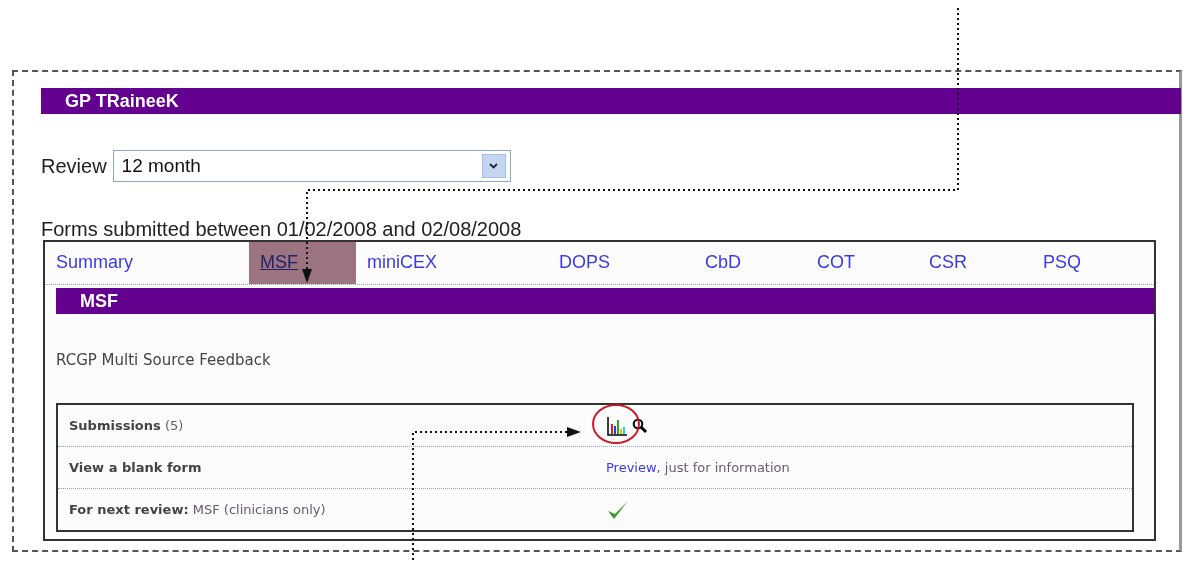 The image size is (1203, 562). Describe the element at coordinates (122, 101) in the screenshot. I see `user-name: GP TRaineeK` at that location.